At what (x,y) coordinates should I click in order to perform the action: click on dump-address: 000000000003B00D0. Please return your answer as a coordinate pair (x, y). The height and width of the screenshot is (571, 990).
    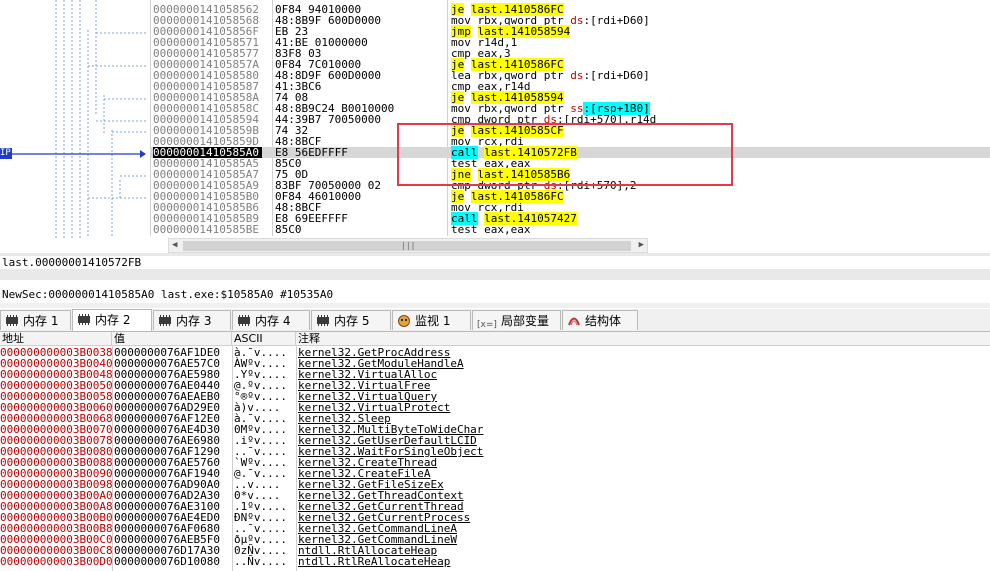
    Looking at the image, I should click on (56, 561).